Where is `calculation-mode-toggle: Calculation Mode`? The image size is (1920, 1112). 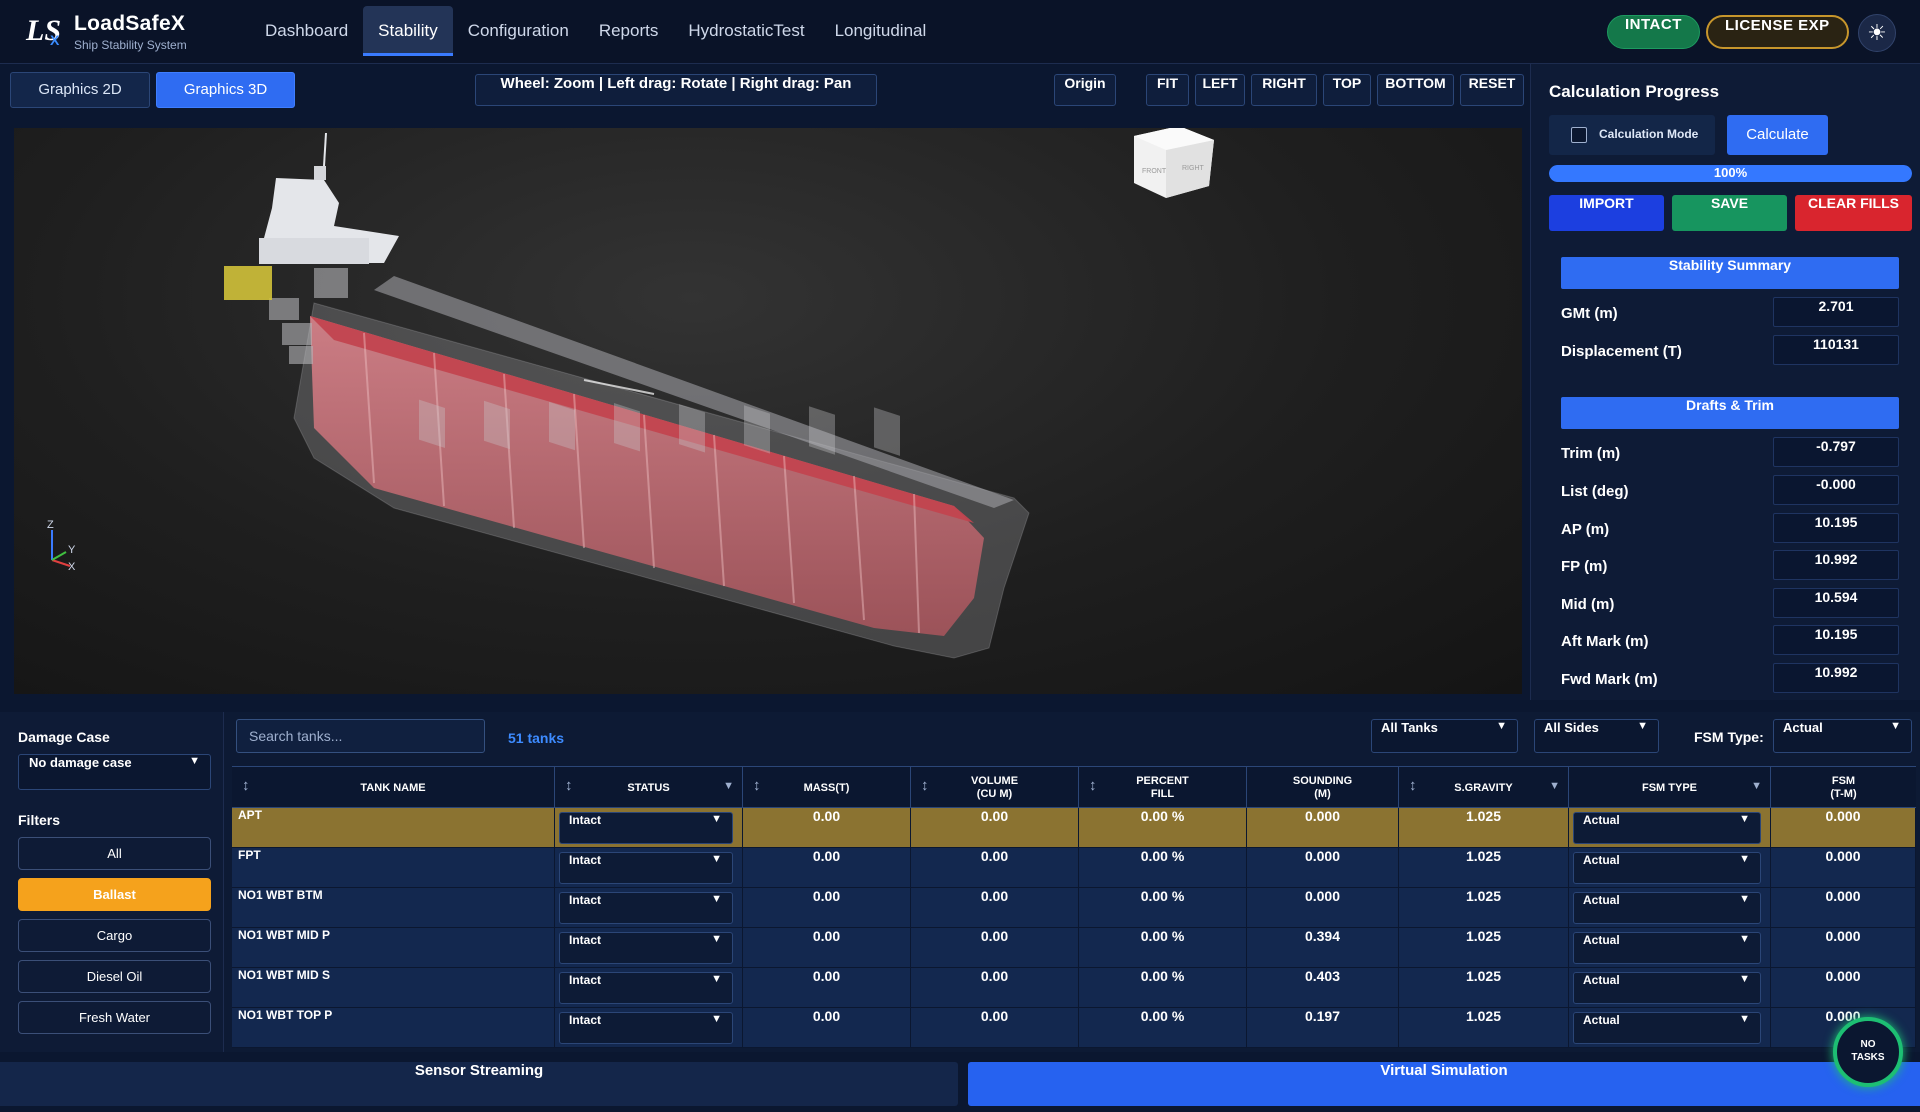 calculation-mode-toggle: Calculation Mode is located at coordinates (1632, 135).